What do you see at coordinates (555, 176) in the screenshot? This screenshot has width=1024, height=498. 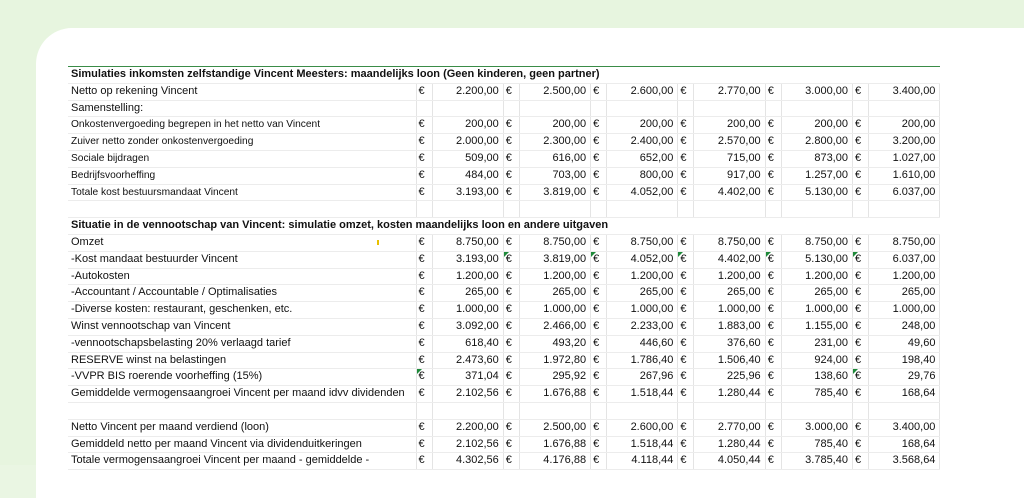 I see `value-cell: 703,00` at bounding box center [555, 176].